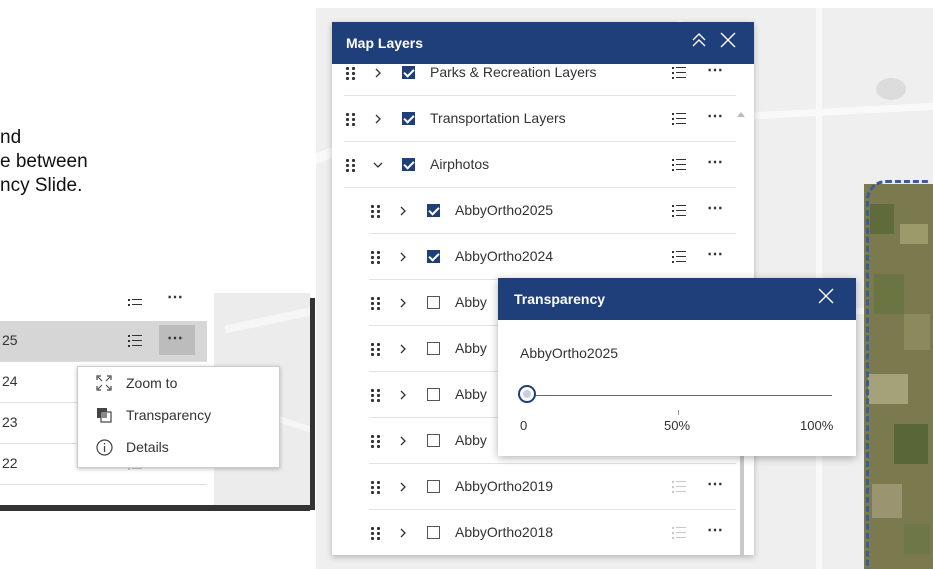 Image resolution: width=933 pixels, height=569 pixels. What do you see at coordinates (537, 165) in the screenshot?
I see `layer-row: Airphotos ⋯` at bounding box center [537, 165].